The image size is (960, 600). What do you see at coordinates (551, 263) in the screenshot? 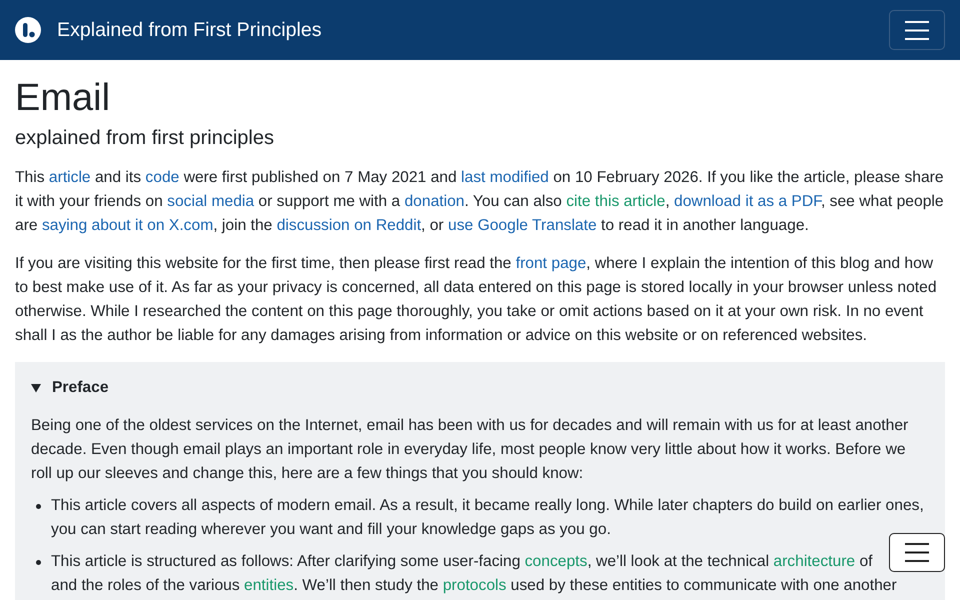
I see `link: front page` at bounding box center [551, 263].